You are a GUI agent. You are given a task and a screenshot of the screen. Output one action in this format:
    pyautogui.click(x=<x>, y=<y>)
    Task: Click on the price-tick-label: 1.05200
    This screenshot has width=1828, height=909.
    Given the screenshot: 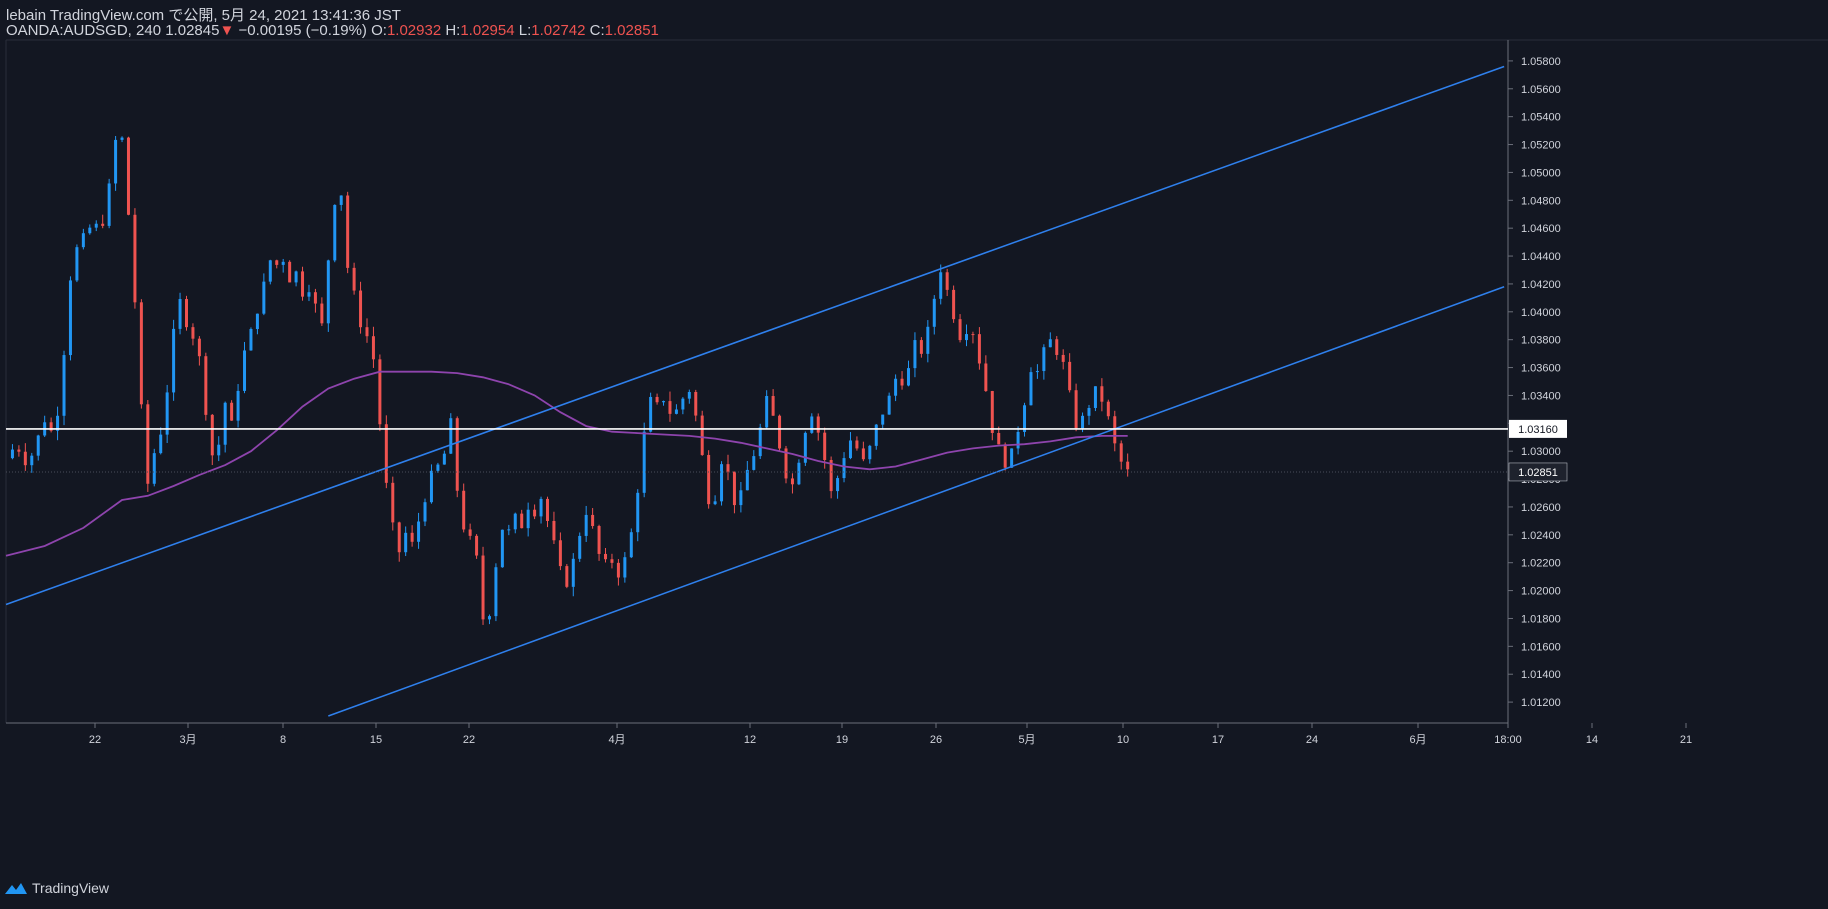 What is the action you would take?
    pyautogui.click(x=1541, y=146)
    